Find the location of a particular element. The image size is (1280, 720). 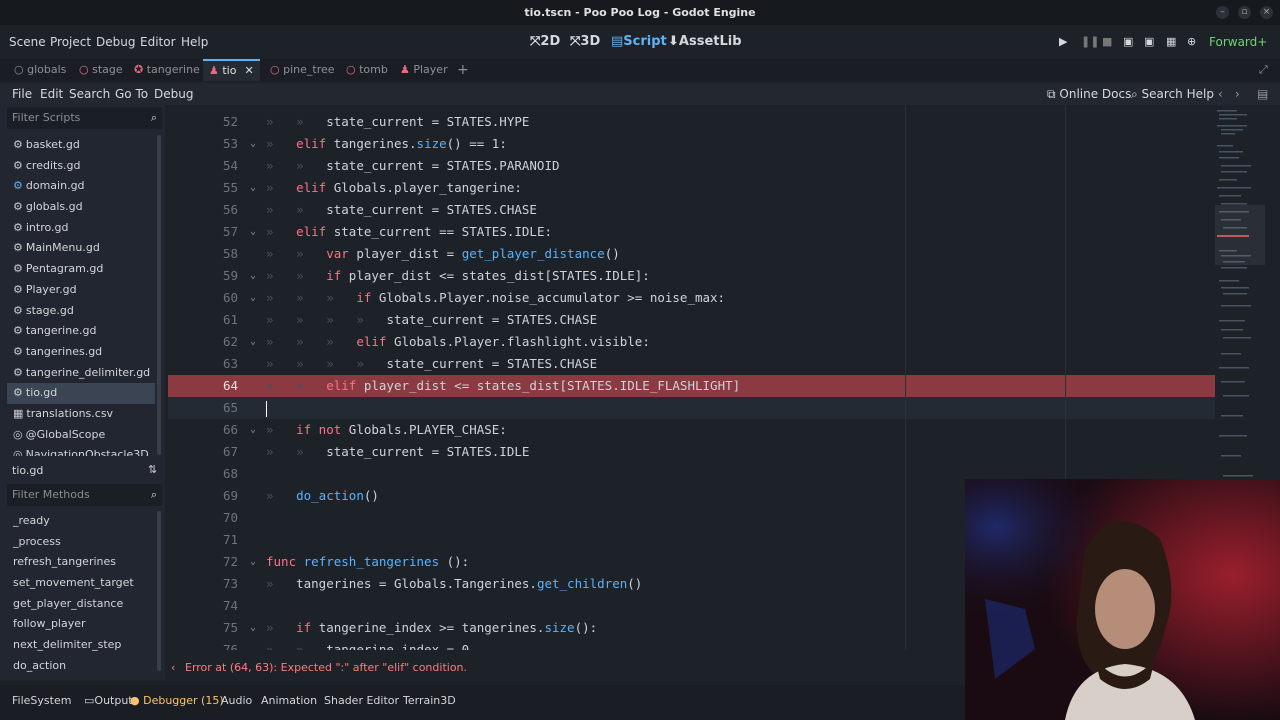

code-line: 54 » » state_current = STATES.PARANOID is located at coordinates (691, 166).